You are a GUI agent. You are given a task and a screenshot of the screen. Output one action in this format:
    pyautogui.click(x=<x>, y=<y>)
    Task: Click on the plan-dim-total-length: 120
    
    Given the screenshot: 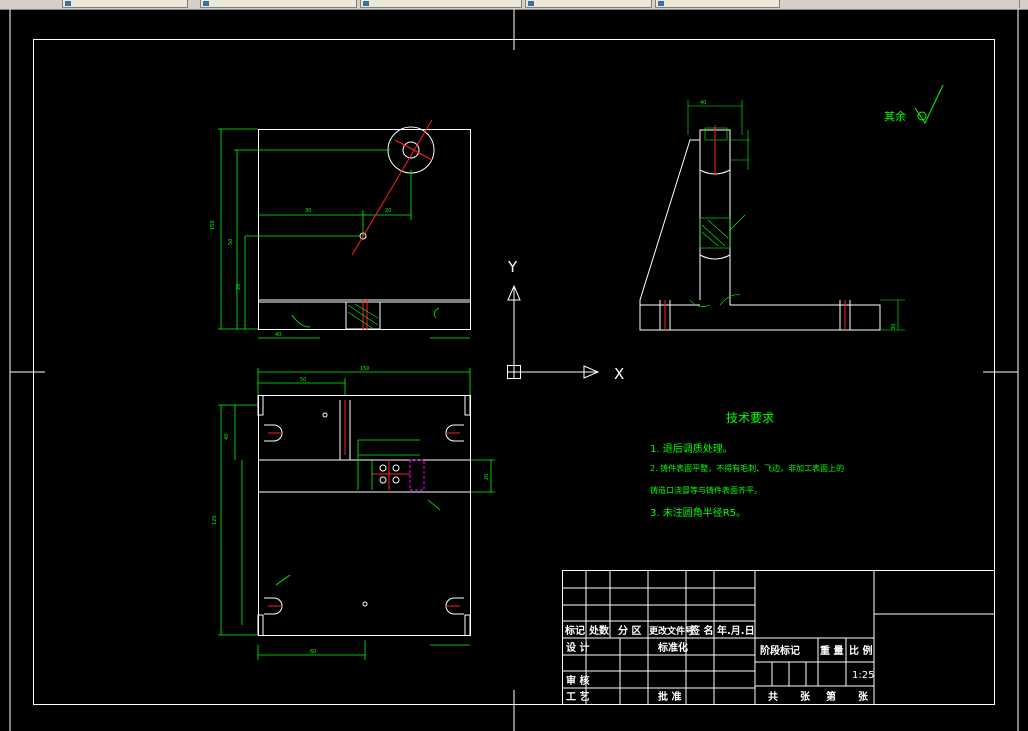 What is the action you would take?
    pyautogui.click(x=215, y=520)
    